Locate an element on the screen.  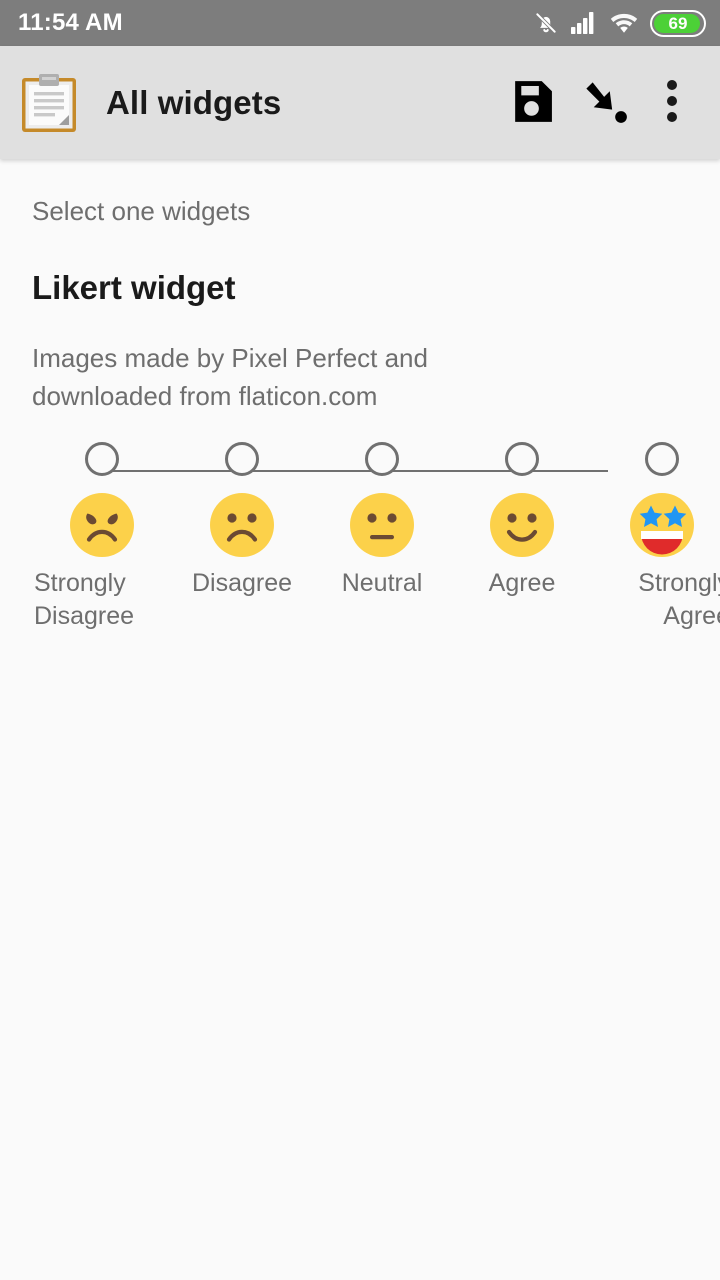
floppy-disk-icon is located at coordinates (531, 103).